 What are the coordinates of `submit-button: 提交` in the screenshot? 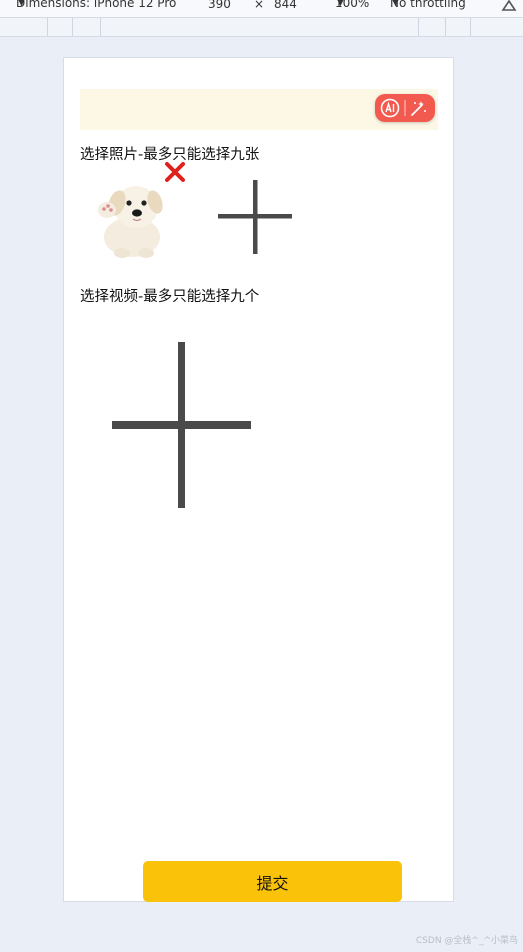 It's located at (272, 881).